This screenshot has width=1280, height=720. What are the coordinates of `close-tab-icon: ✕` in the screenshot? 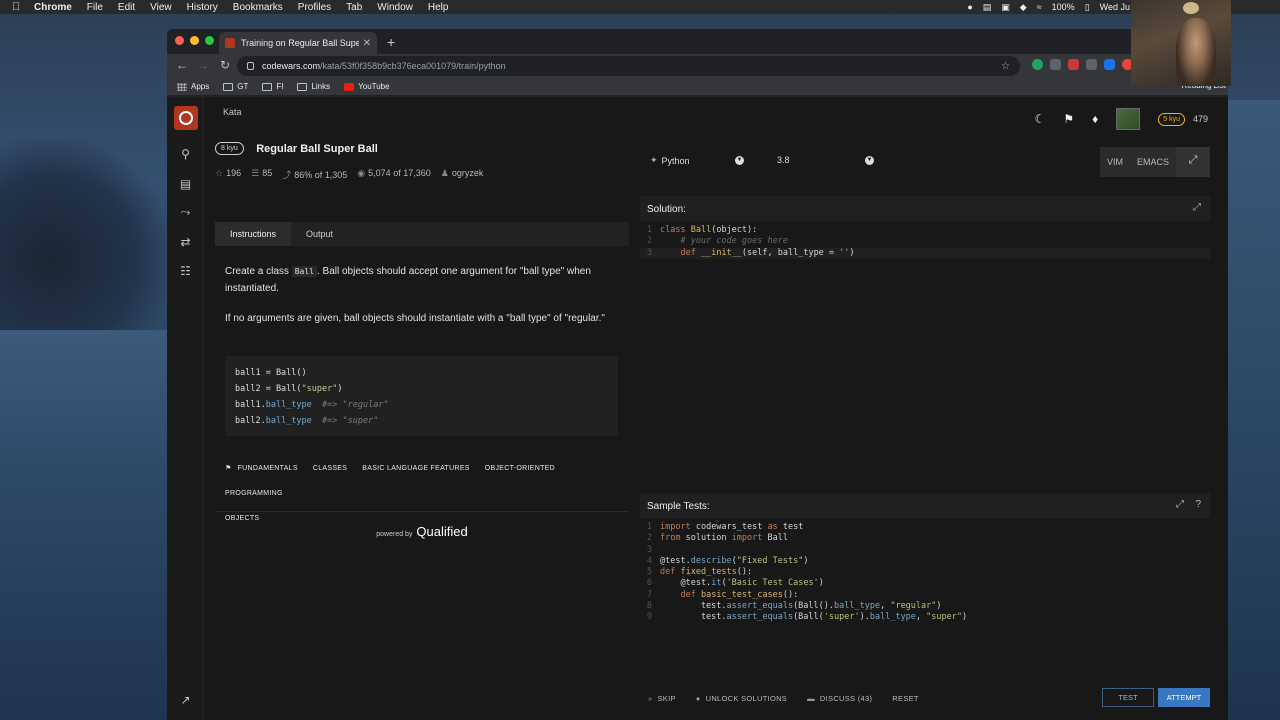 It's located at (367, 43).